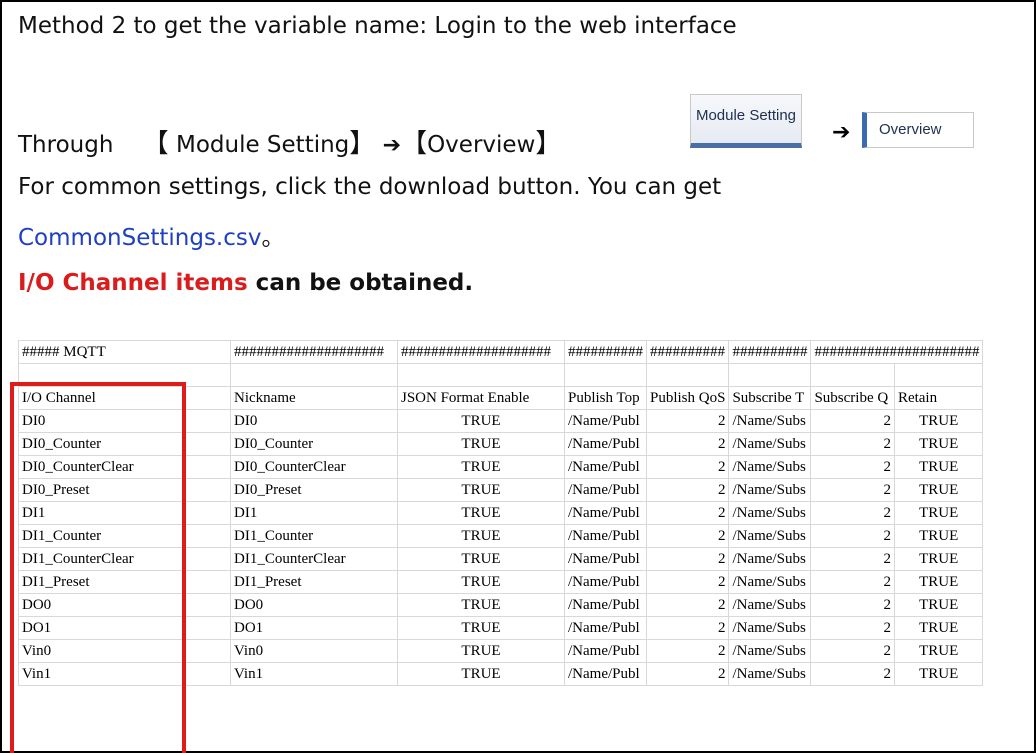 This screenshot has width=1036, height=753. I want to click on sheet-cell: DI0_CounterClear, so click(314, 467).